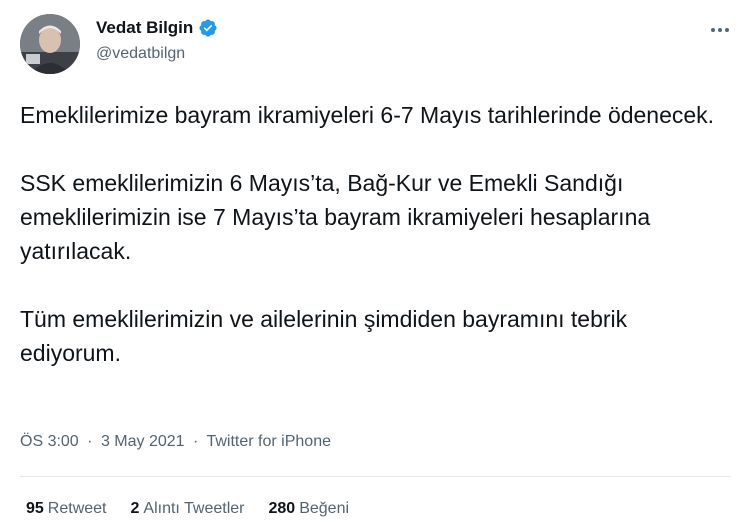 Image resolution: width=751 pixels, height=531 pixels. I want to click on quotes-count: 2, so click(135, 508).